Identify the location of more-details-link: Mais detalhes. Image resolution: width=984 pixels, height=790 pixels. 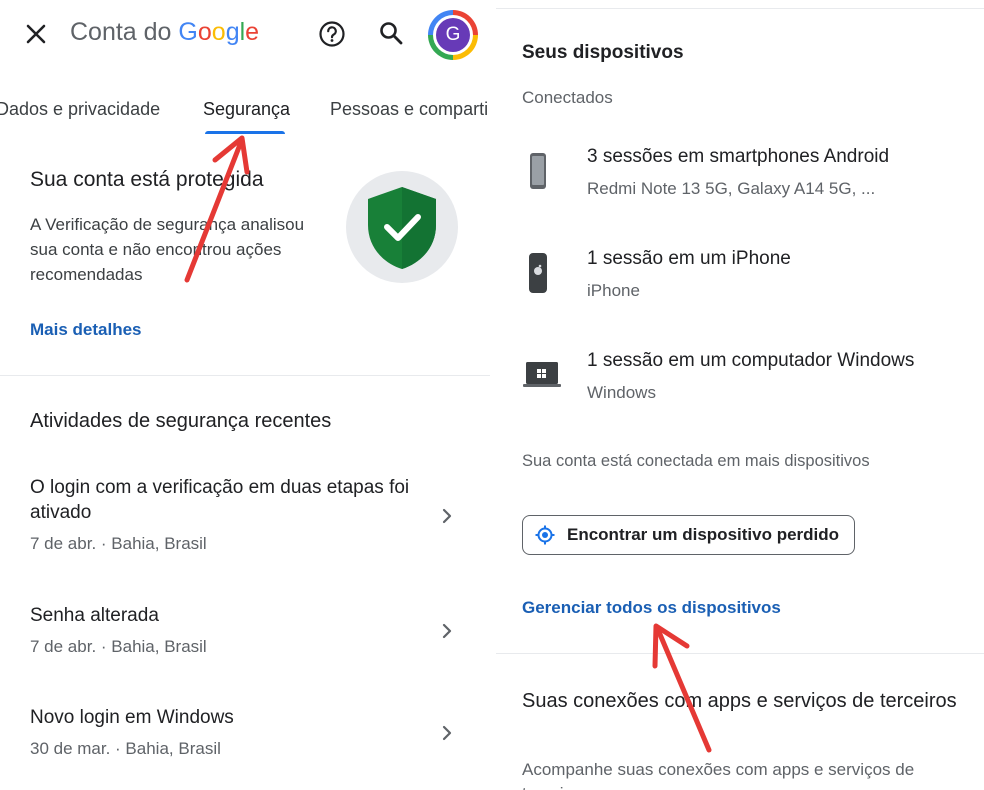
(86, 330).